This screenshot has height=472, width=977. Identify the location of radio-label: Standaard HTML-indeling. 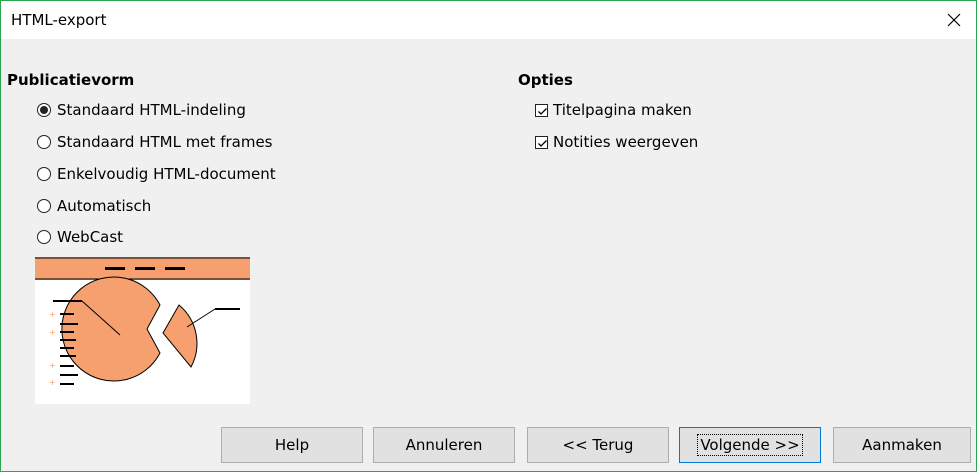
(151, 110).